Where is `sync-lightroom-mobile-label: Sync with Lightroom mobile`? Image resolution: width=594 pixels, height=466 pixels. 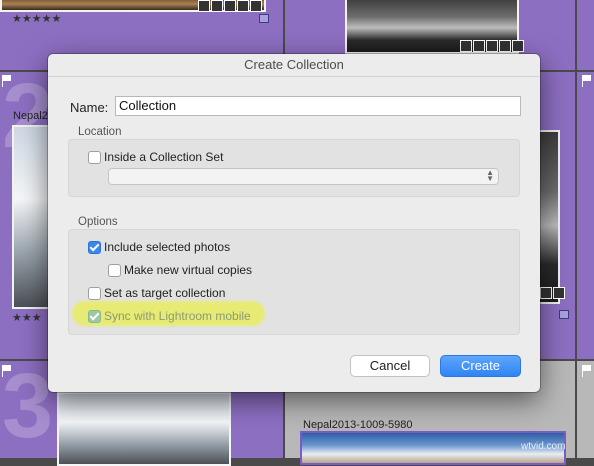
sync-lightroom-mobile-label: Sync with Lightroom mobile is located at coordinates (177, 316).